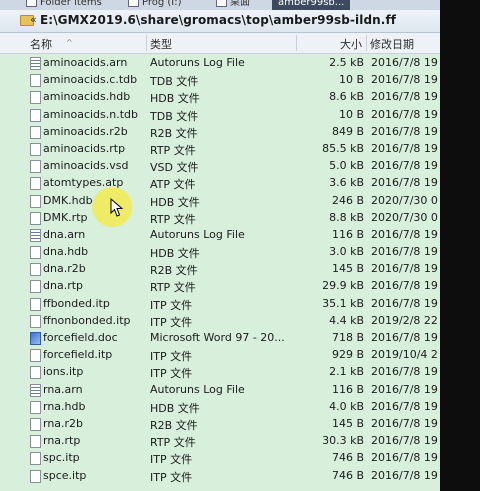 Image resolution: width=480 pixels, height=491 pixels. I want to click on file-row: rna.arn Autoruns Log File 116 B 2016/7/8 19, so click(220, 390).